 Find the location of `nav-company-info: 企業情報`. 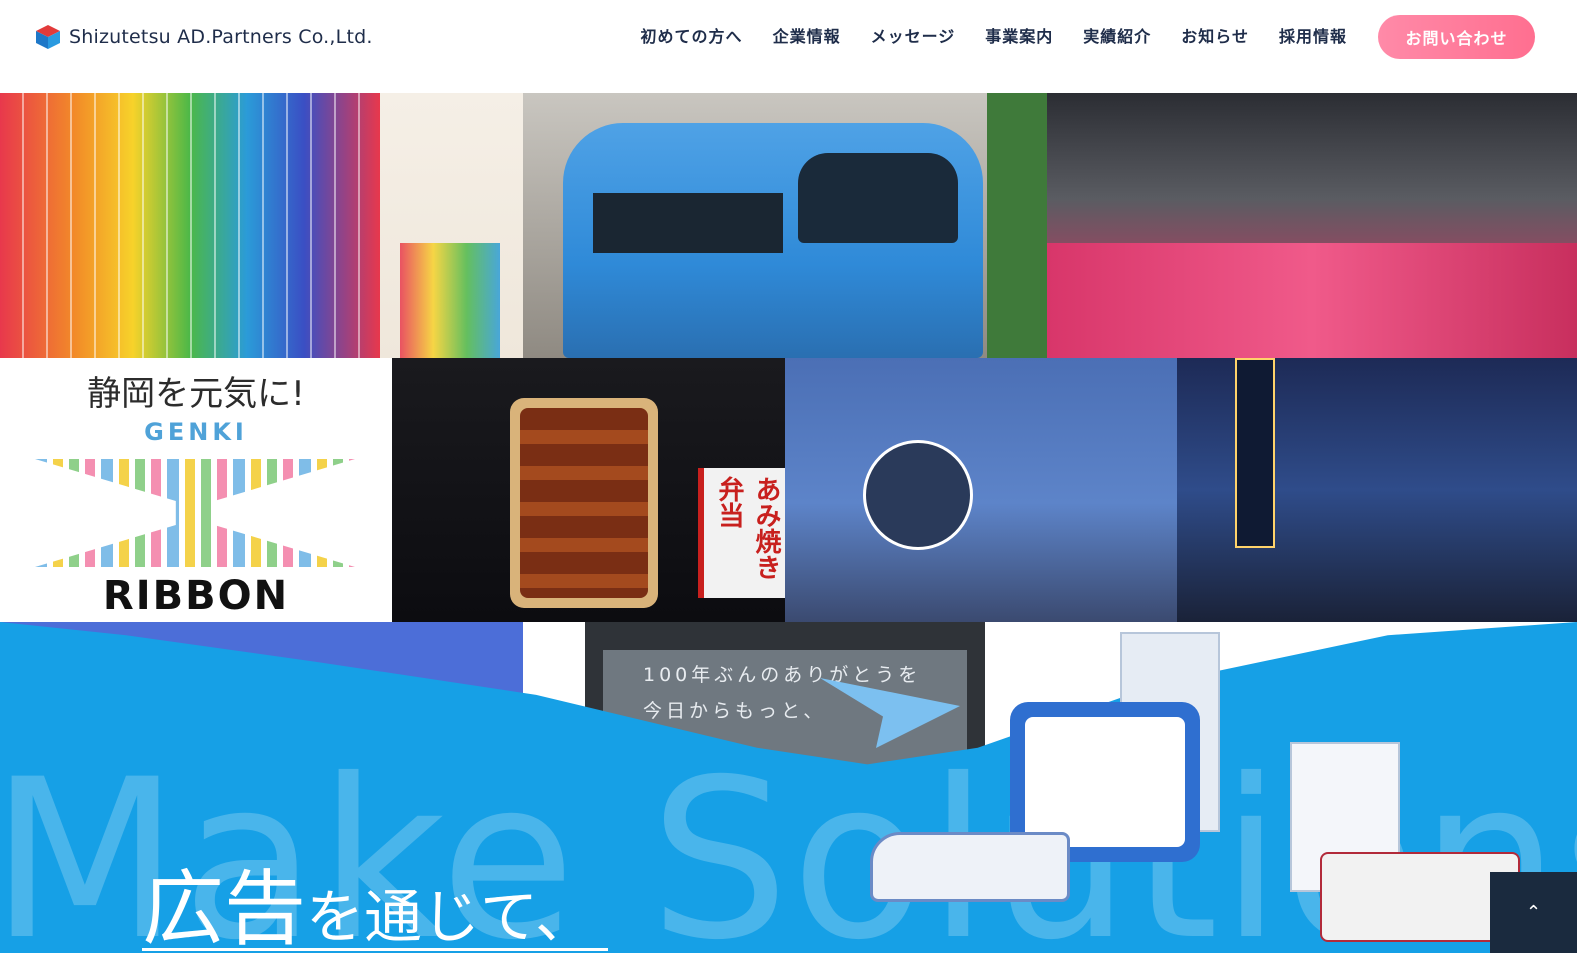

nav-company-info: 企業情報 is located at coordinates (807, 35).